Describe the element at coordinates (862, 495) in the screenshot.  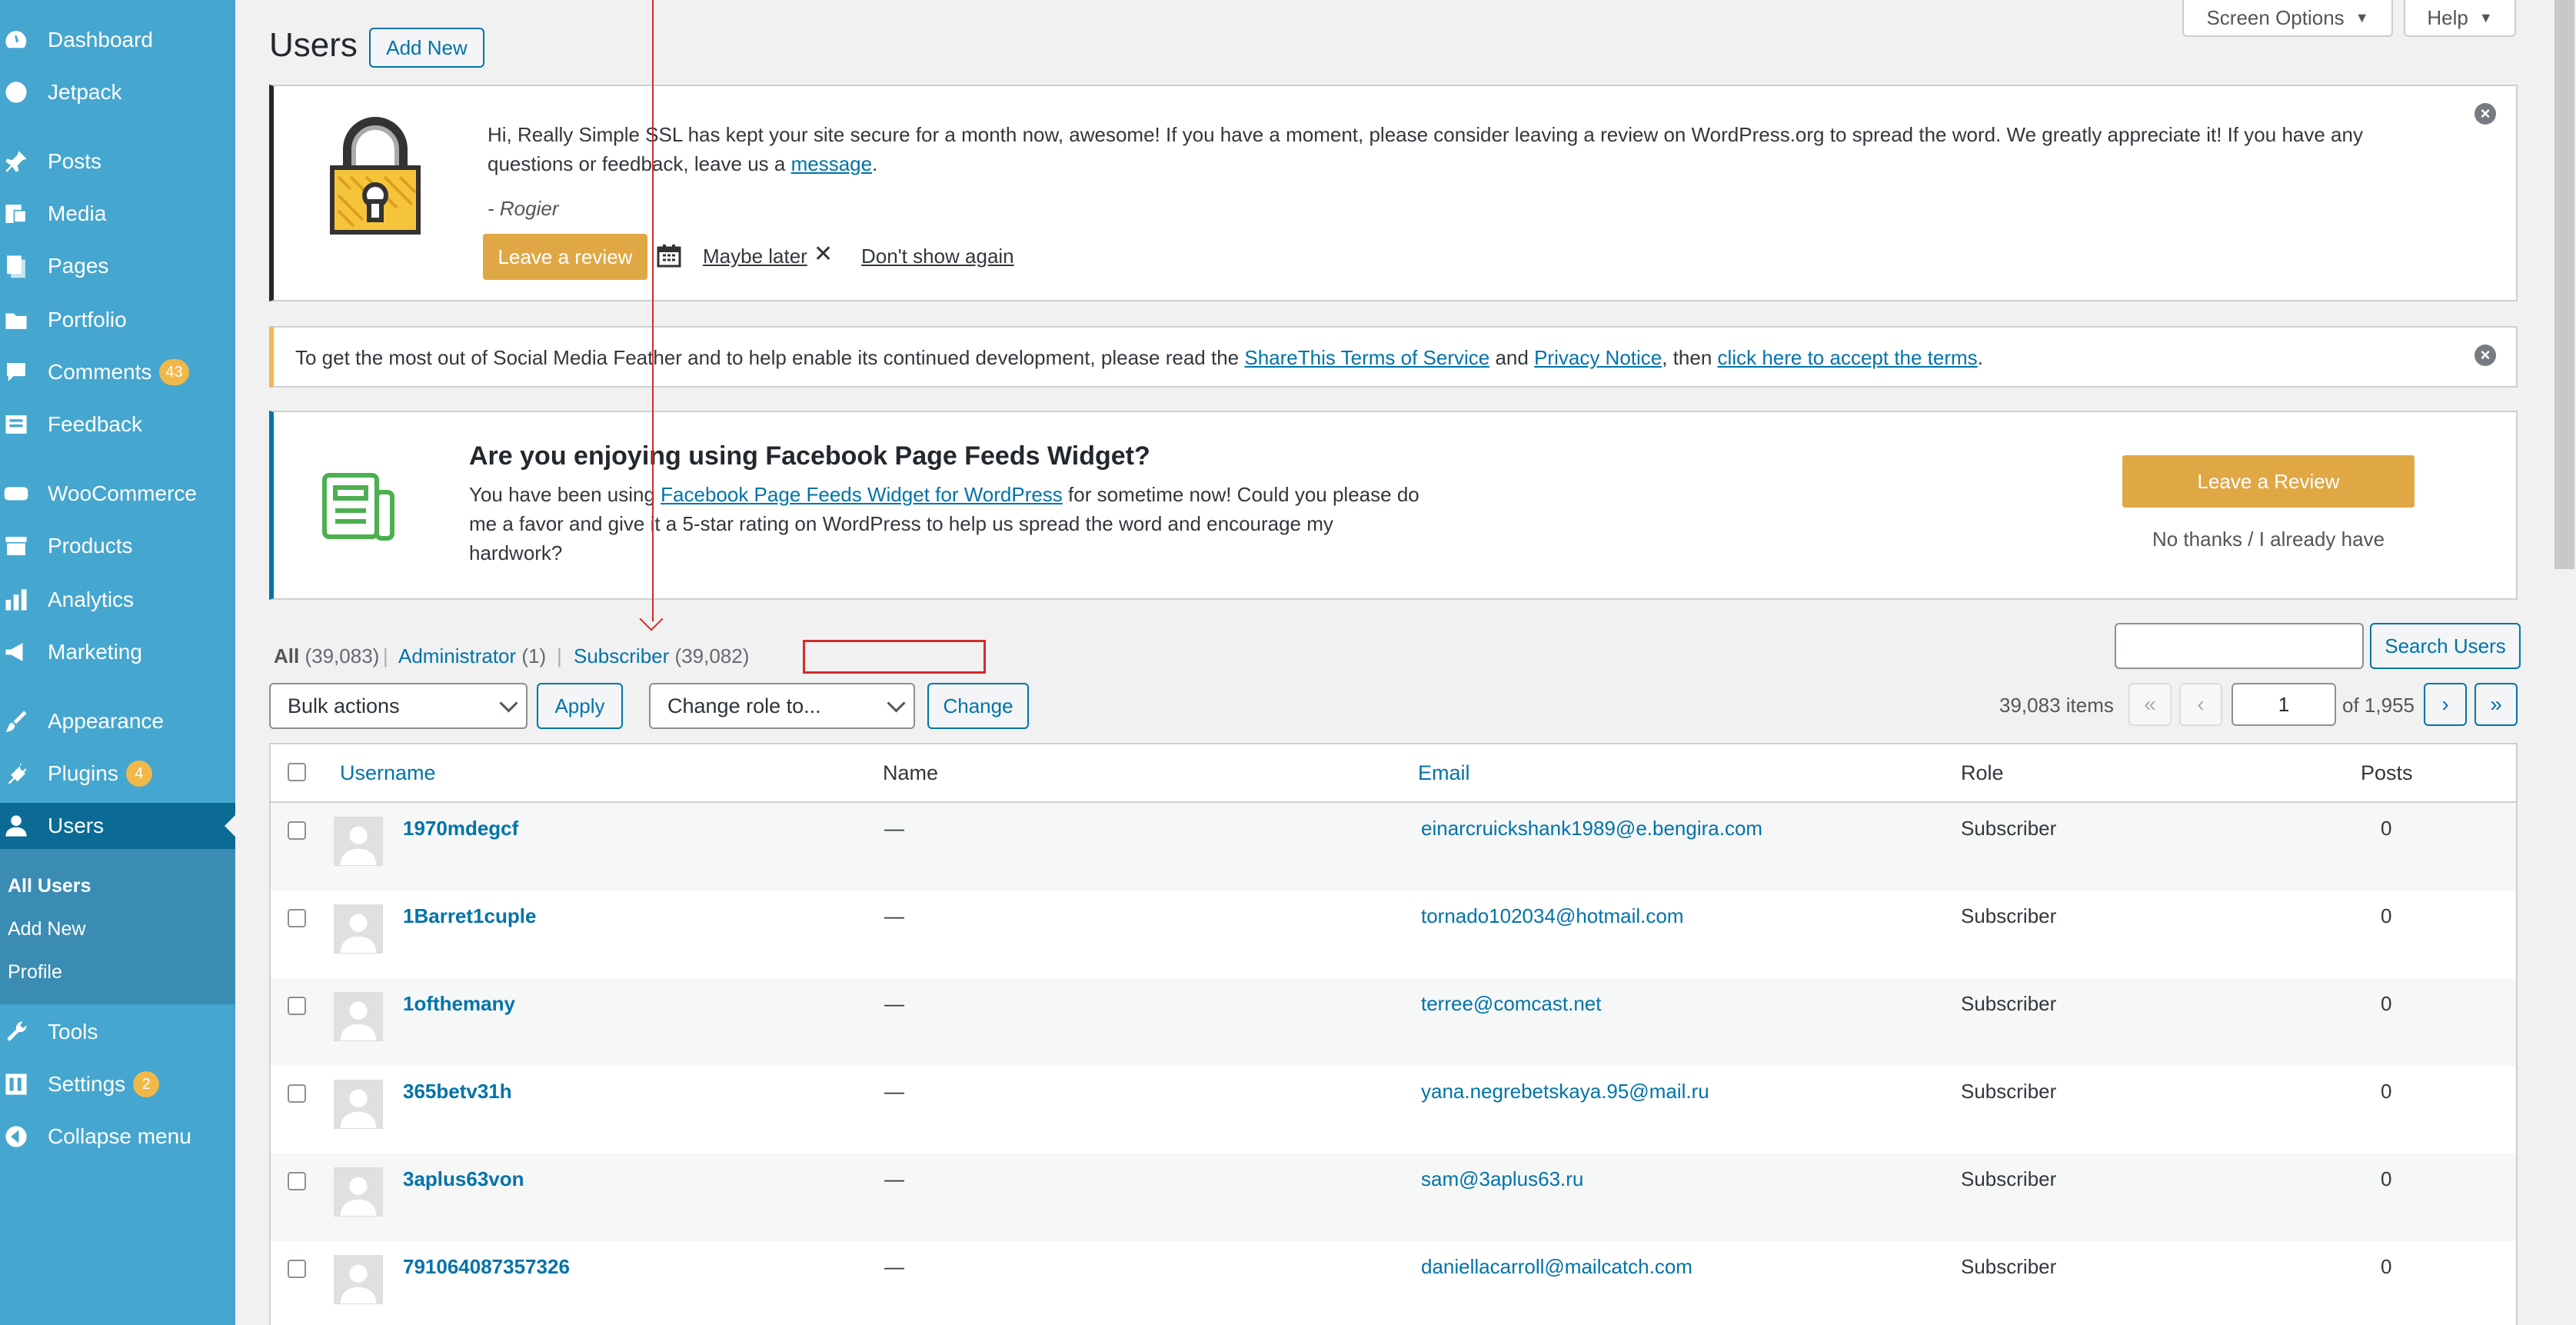
I see `fb-widget-link: Facebook Page Feeds Widget for WordPress` at that location.